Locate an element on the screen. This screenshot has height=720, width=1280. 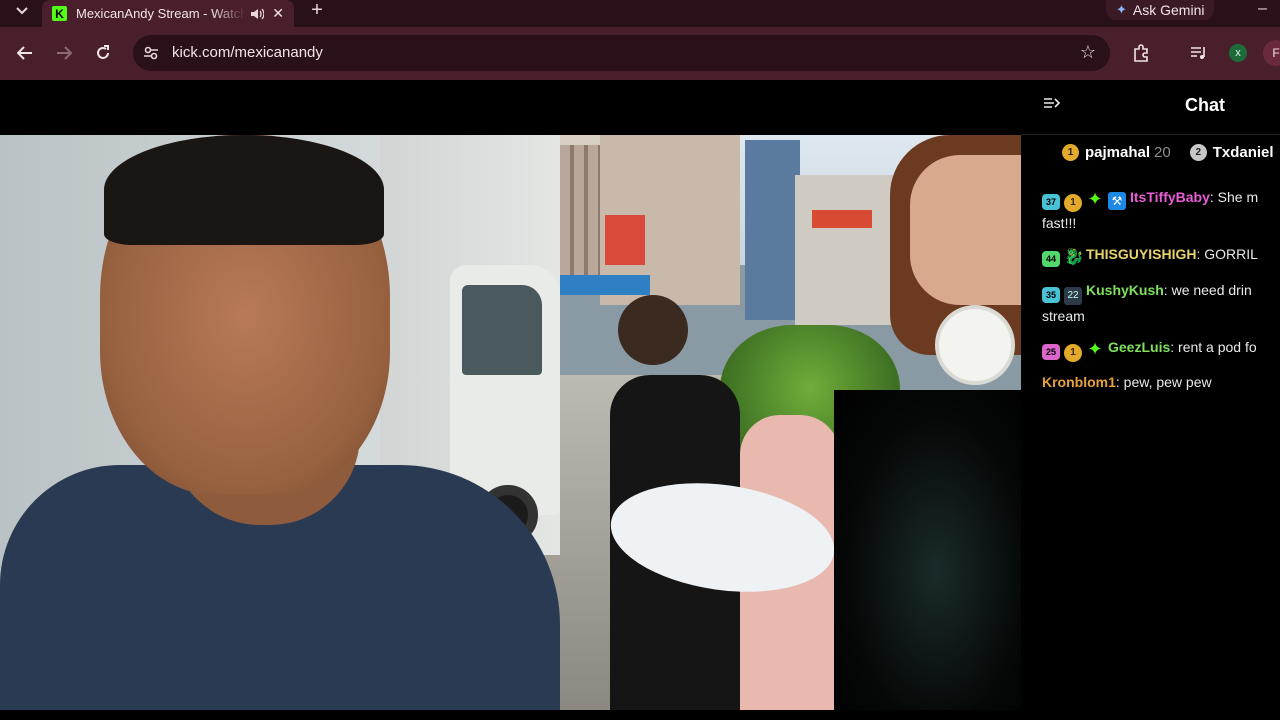
url-text: kick.com/mexicanandy is located at coordinates (247, 52).